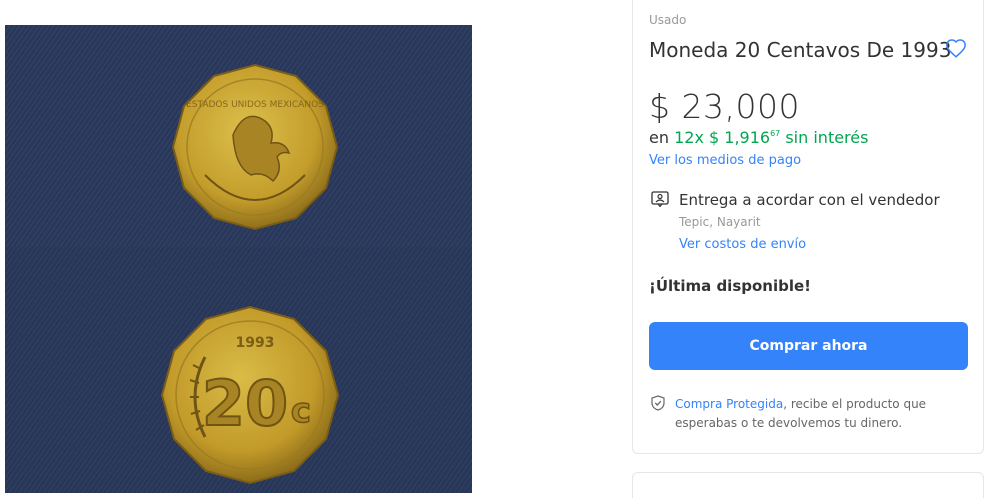 This screenshot has width=989, height=498. I want to click on secondary-panel, so click(808, 485).